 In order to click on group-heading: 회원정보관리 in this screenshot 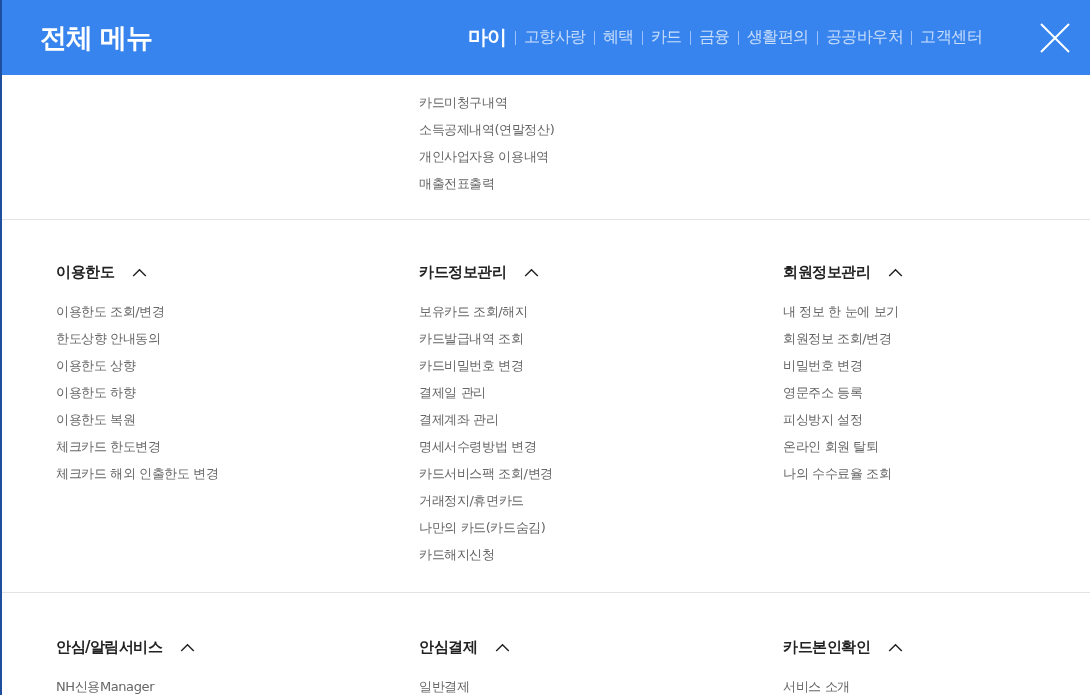, I will do `click(826, 272)`.